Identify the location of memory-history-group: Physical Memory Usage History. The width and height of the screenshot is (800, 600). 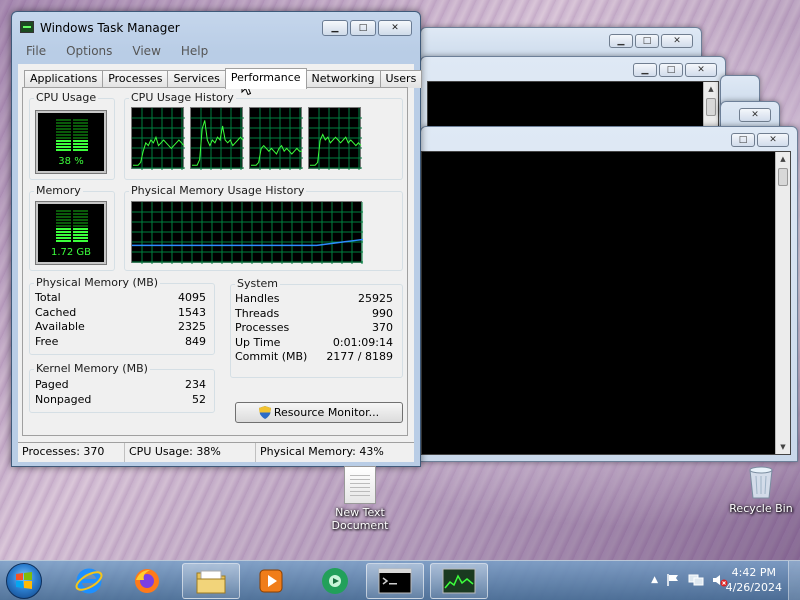
(263, 227).